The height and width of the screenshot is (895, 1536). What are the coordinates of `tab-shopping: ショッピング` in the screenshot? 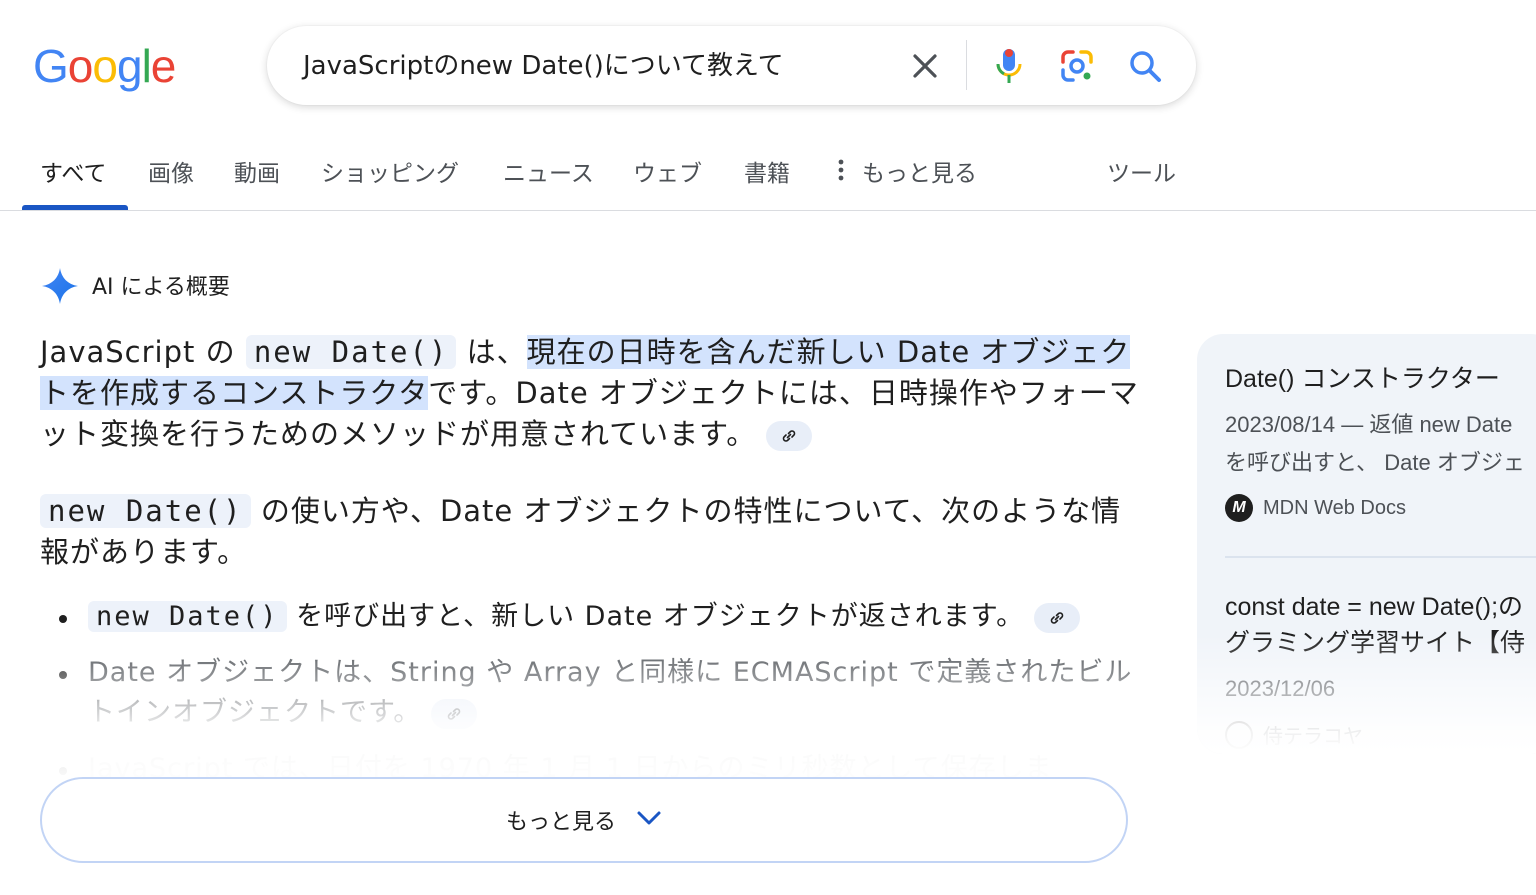 It's located at (390, 174).